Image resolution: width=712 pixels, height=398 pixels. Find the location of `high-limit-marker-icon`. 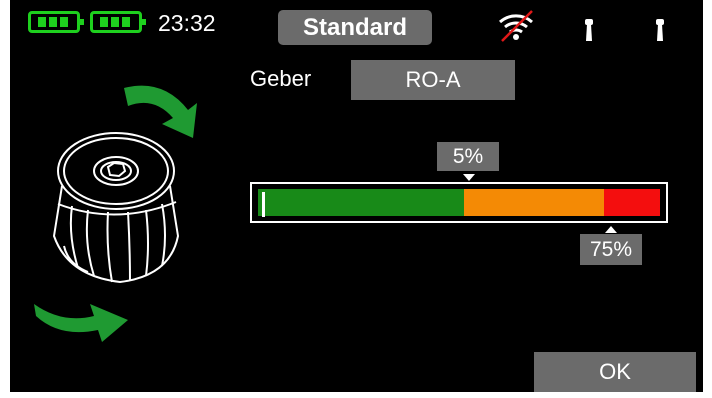

high-limit-marker-icon is located at coordinates (611, 229).